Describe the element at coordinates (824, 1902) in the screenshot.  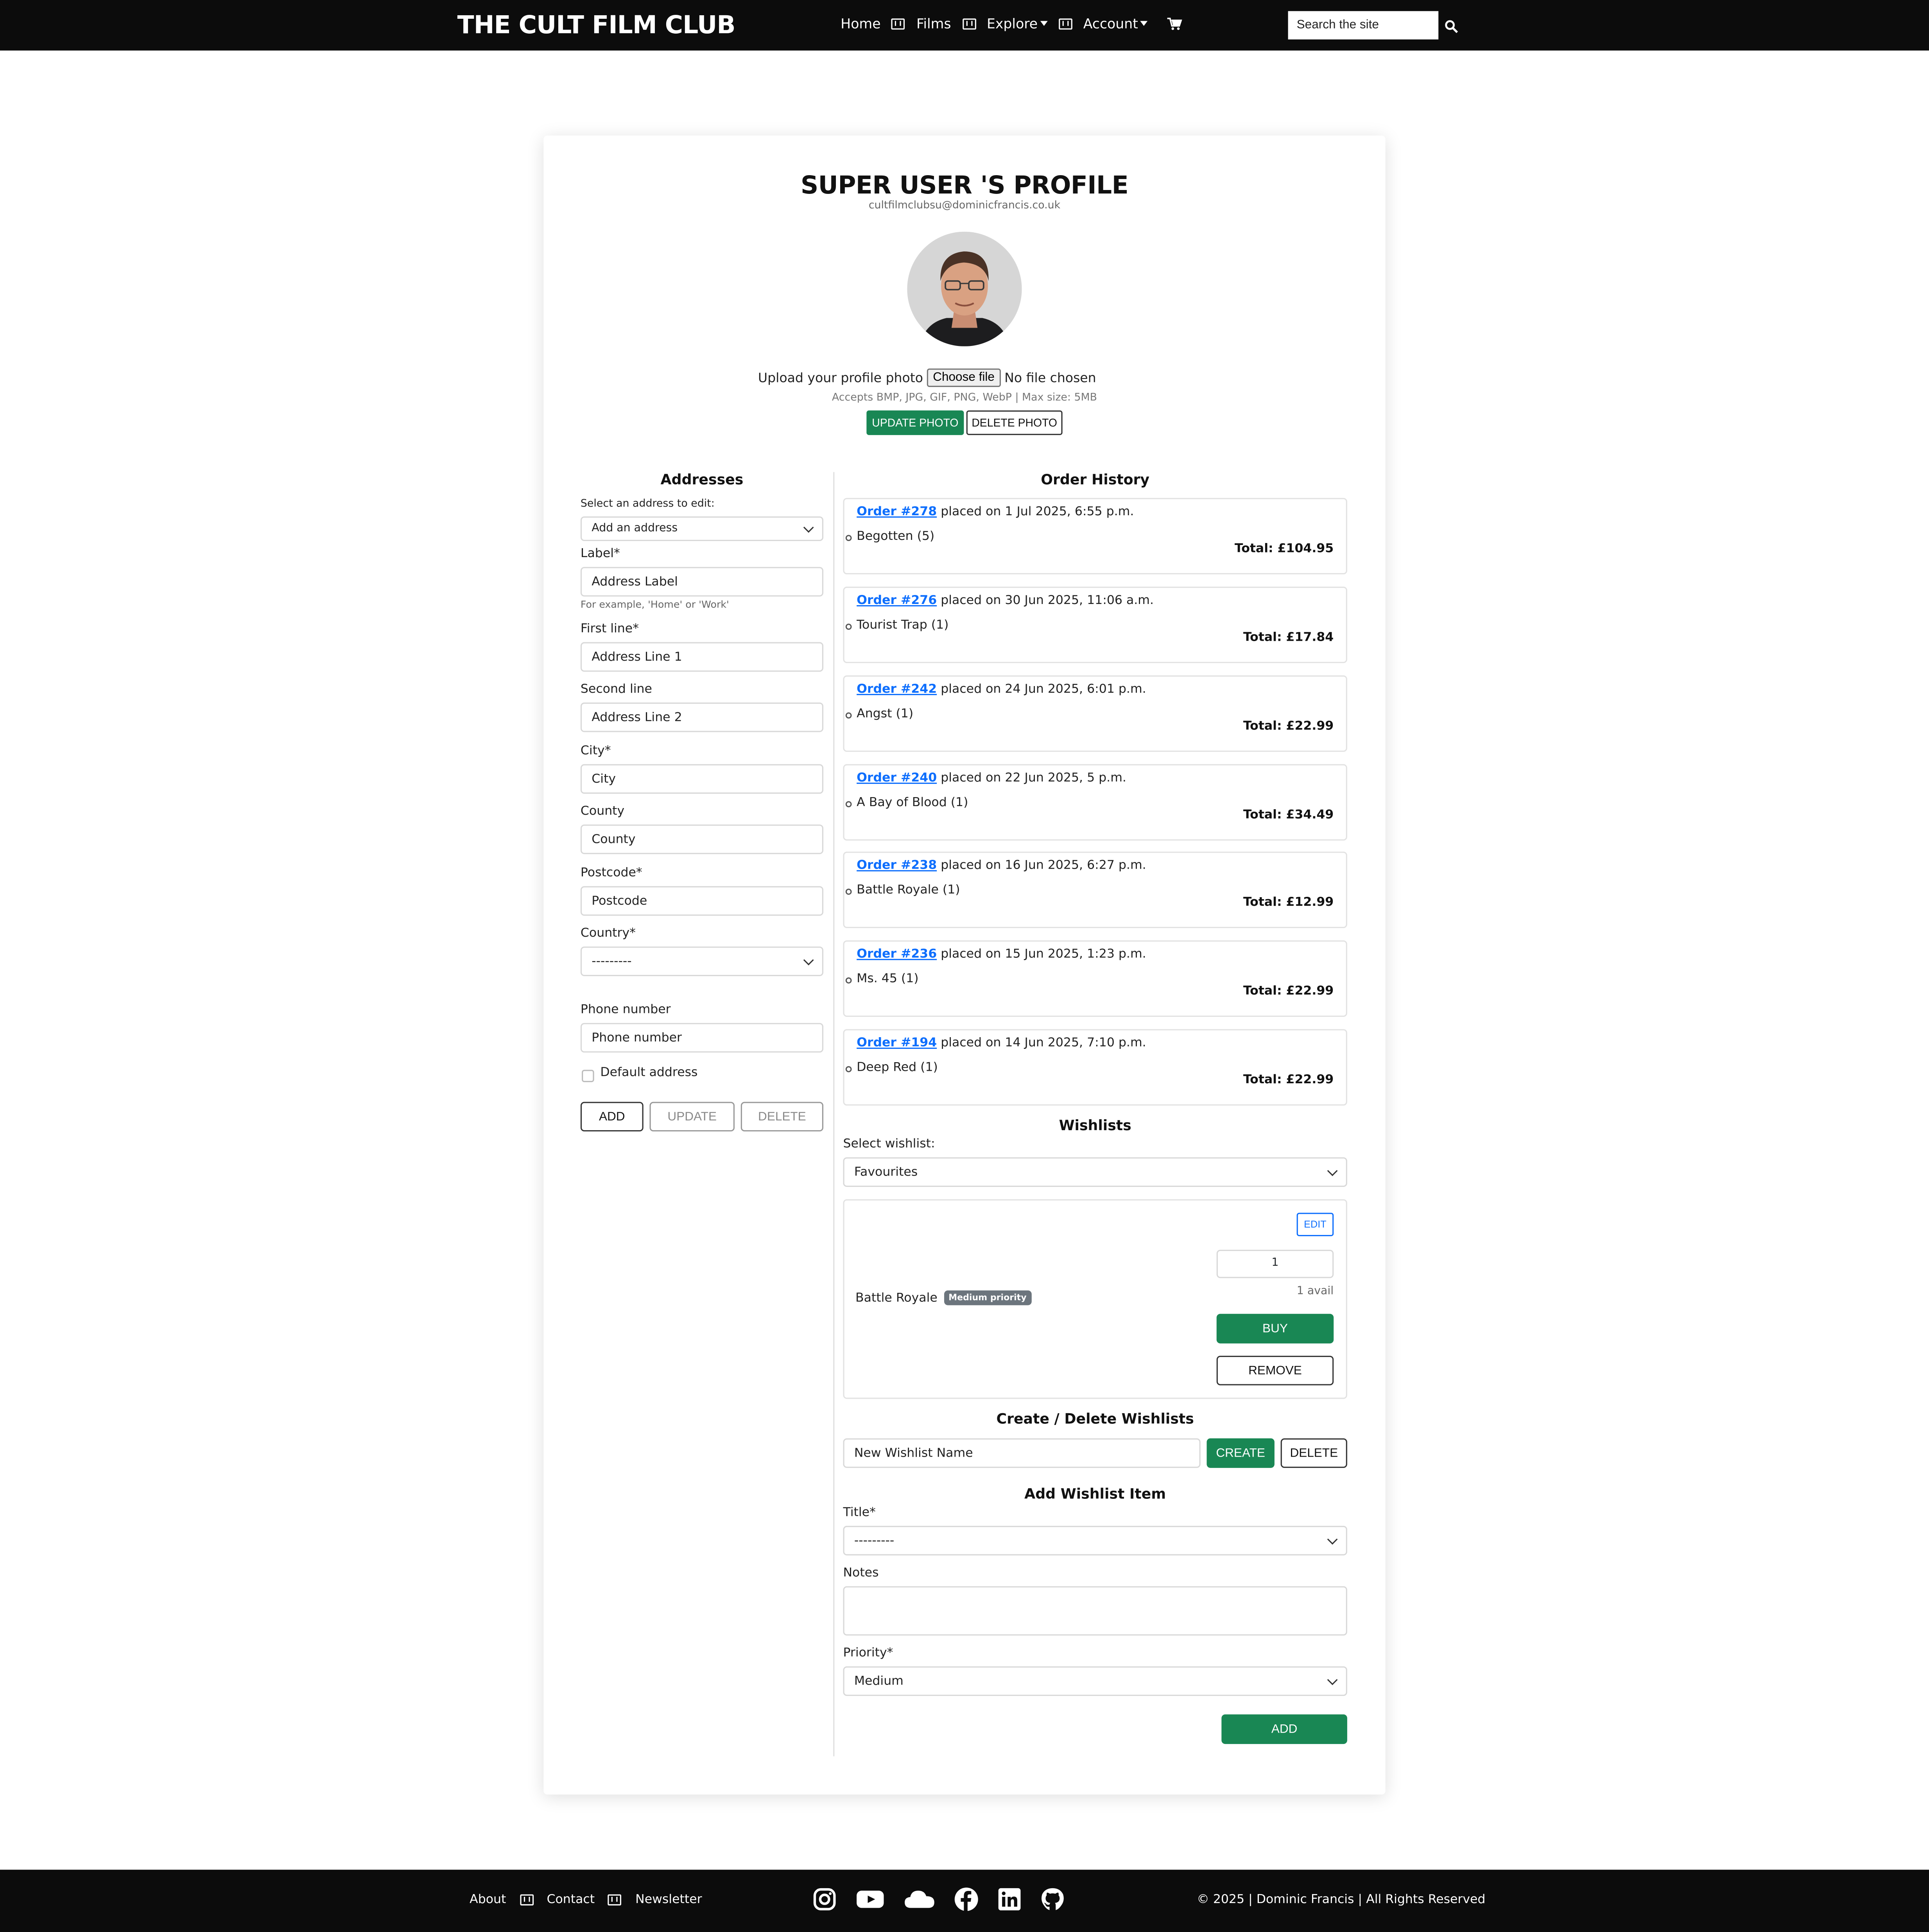
I see `instagram-icon` at that location.